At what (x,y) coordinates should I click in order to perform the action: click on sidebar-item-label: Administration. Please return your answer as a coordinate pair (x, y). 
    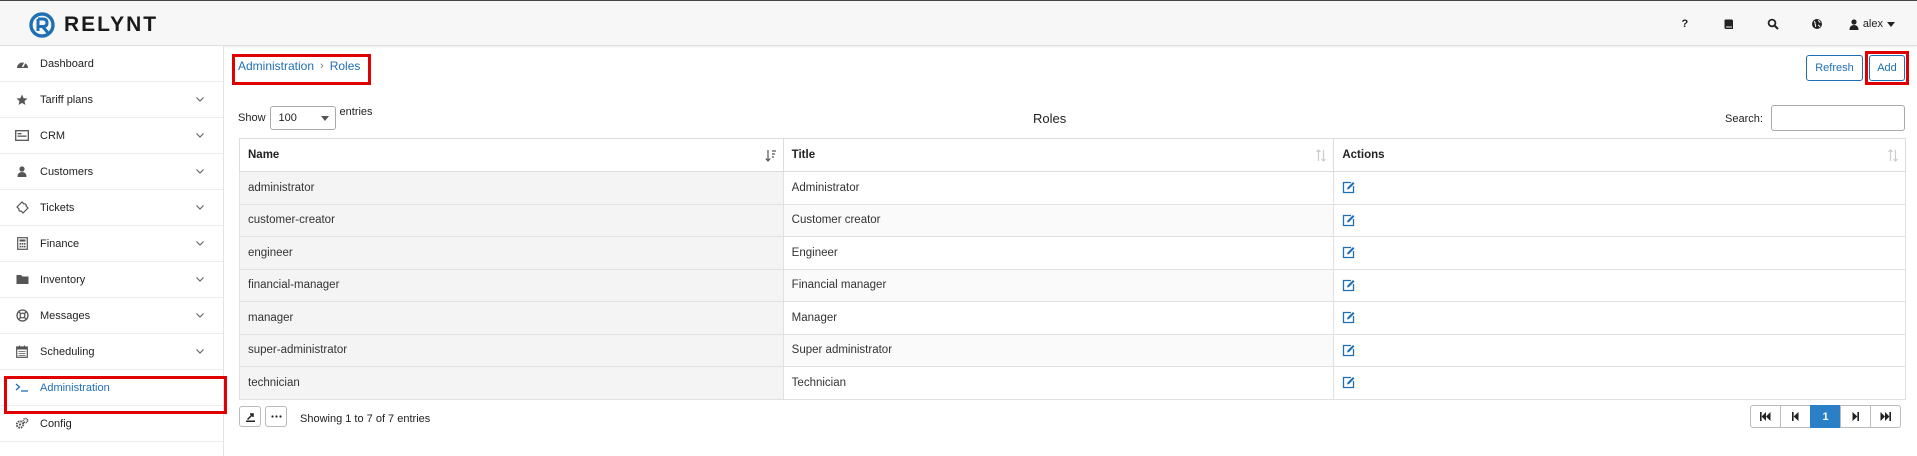
    Looking at the image, I should click on (75, 387).